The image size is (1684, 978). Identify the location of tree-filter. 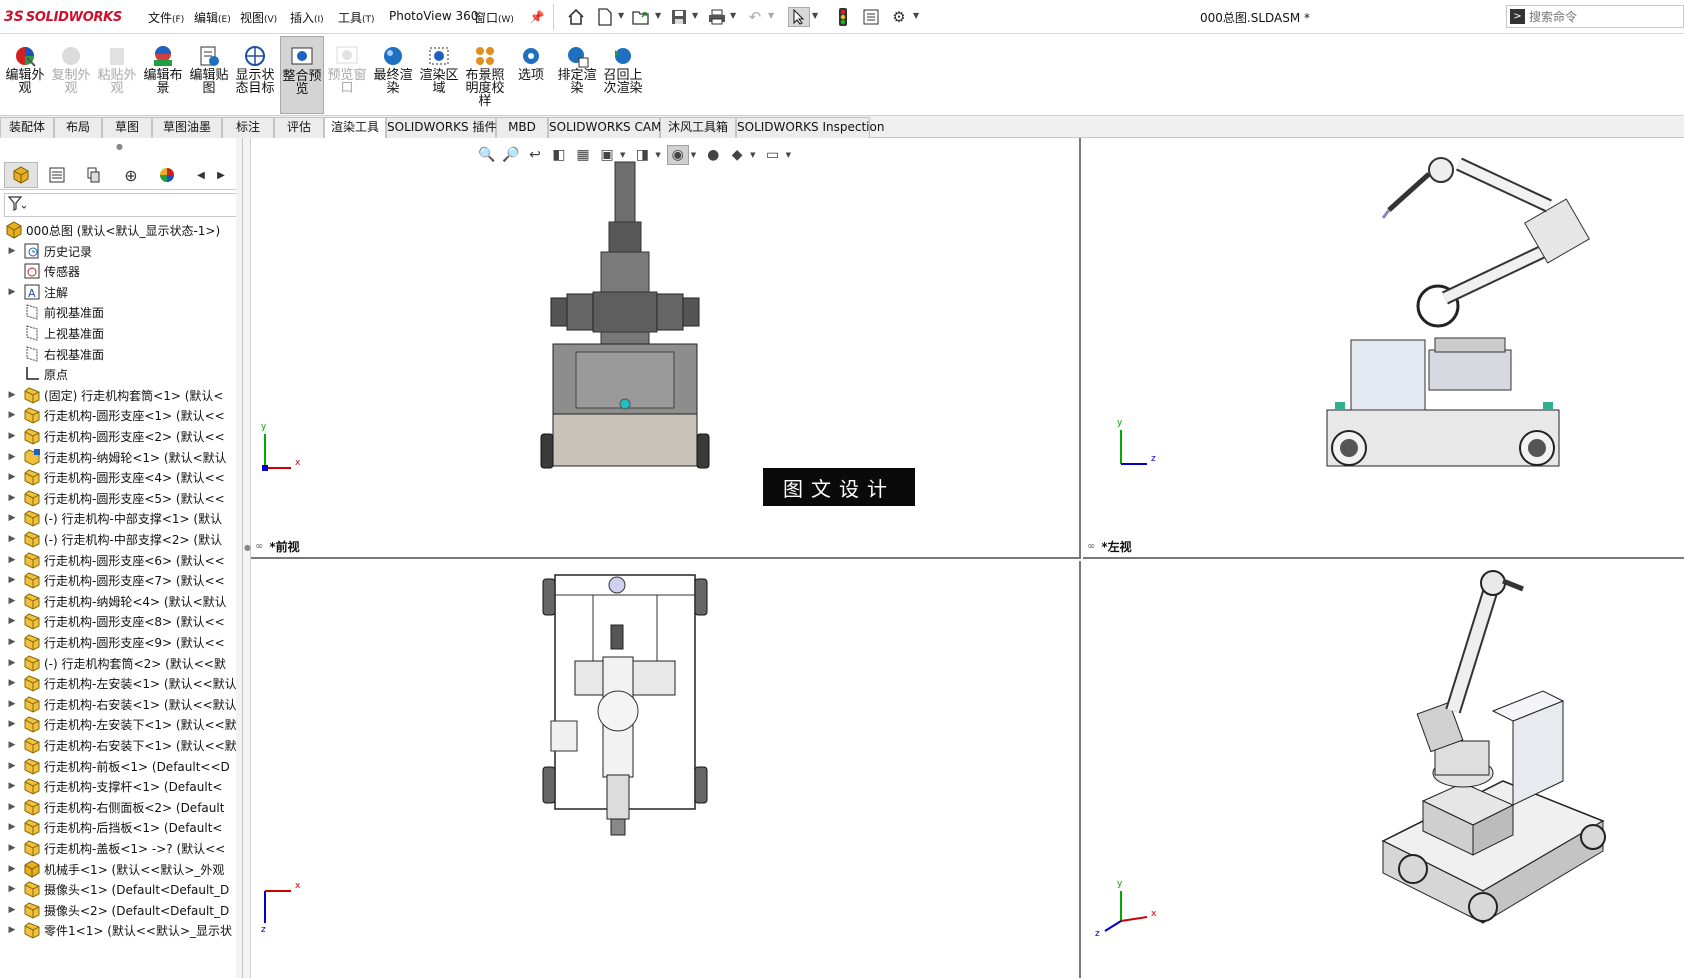
(121, 205).